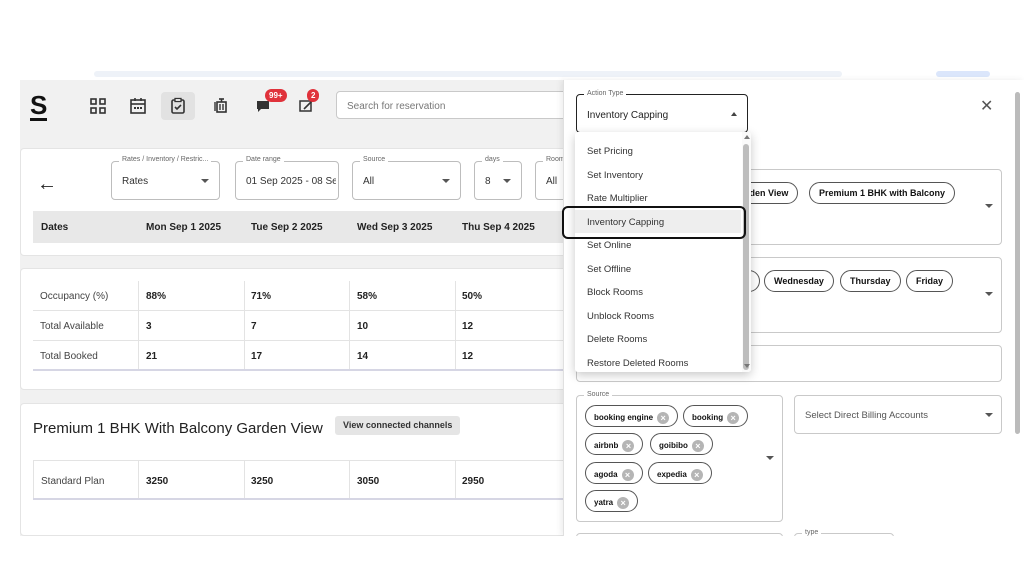 The width and height of the screenshot is (1024, 576). What do you see at coordinates (747, 366) in the screenshot?
I see `scroll-down-icon` at bounding box center [747, 366].